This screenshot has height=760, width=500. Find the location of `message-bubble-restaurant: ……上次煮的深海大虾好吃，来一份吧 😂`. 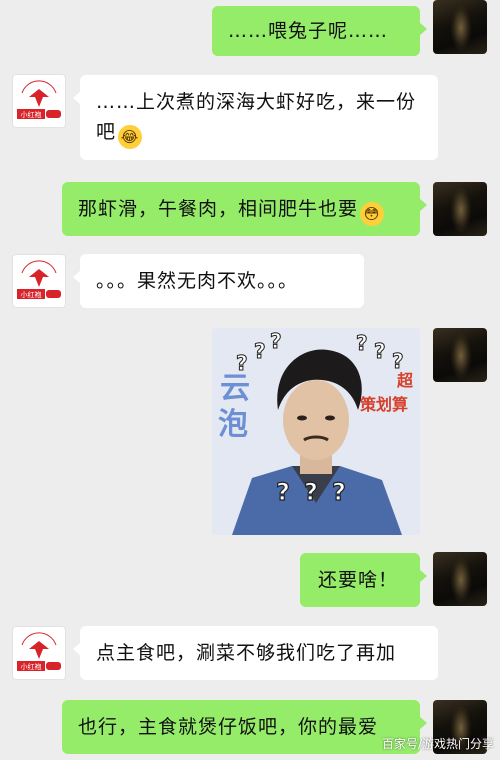

message-bubble-restaurant: ……上次煮的深海大虾好吃，来一份吧 😂 is located at coordinates (255, 117).